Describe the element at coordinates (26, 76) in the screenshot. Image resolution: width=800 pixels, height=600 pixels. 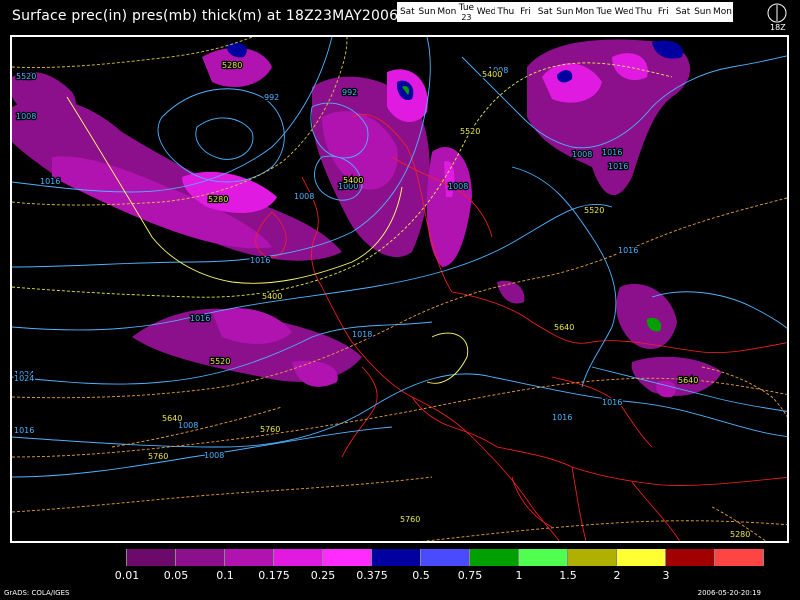
I see `isobar-label: 5520` at that location.